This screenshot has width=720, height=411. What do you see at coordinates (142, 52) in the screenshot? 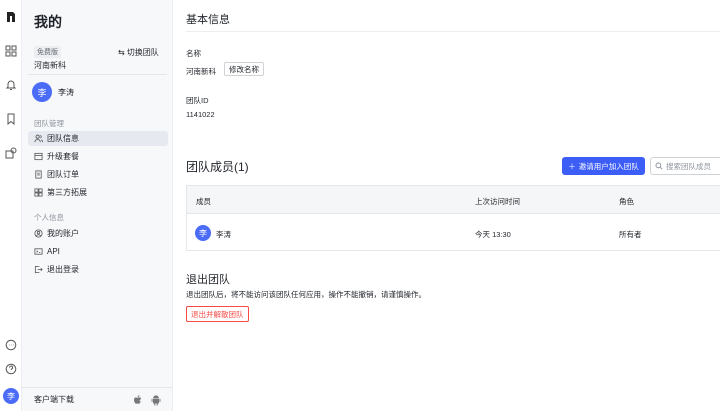
I see `switch-team-label: 切换团队` at bounding box center [142, 52].